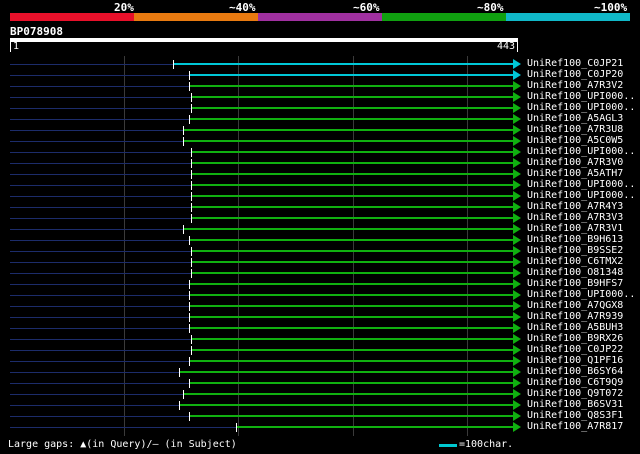 The height and width of the screenshot is (454, 640). I want to click on hit-label: UniRef100_A7R3V2, so click(575, 85).